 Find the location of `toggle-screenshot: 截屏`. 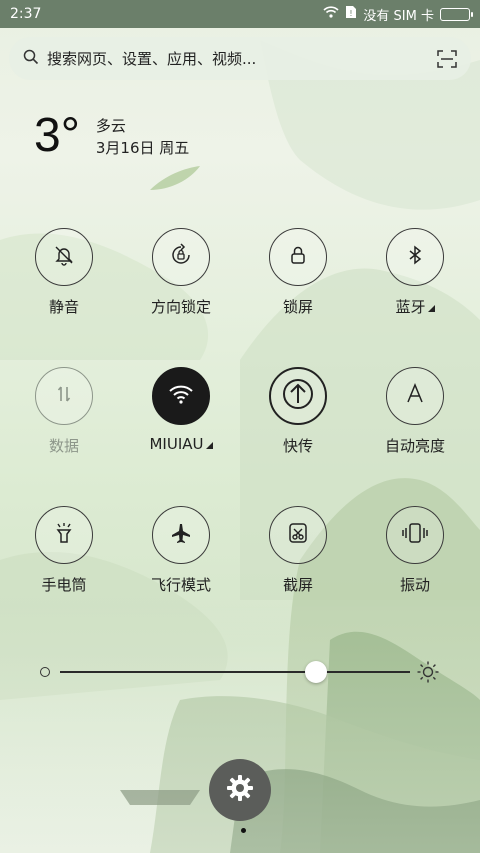

toggle-screenshot: 截屏 is located at coordinates (298, 550).